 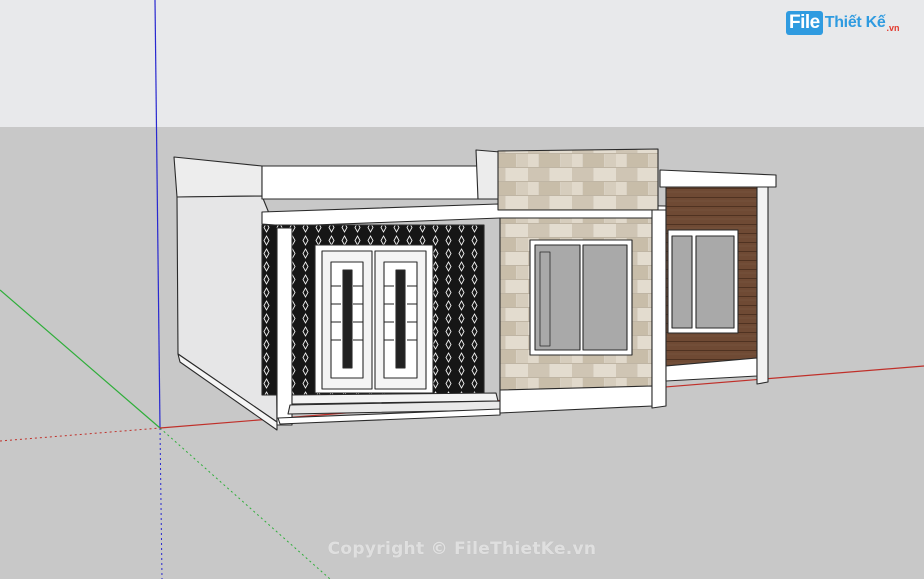 What do you see at coordinates (762, 285) in the screenshot?
I see `wood-wing-corner` at bounding box center [762, 285].